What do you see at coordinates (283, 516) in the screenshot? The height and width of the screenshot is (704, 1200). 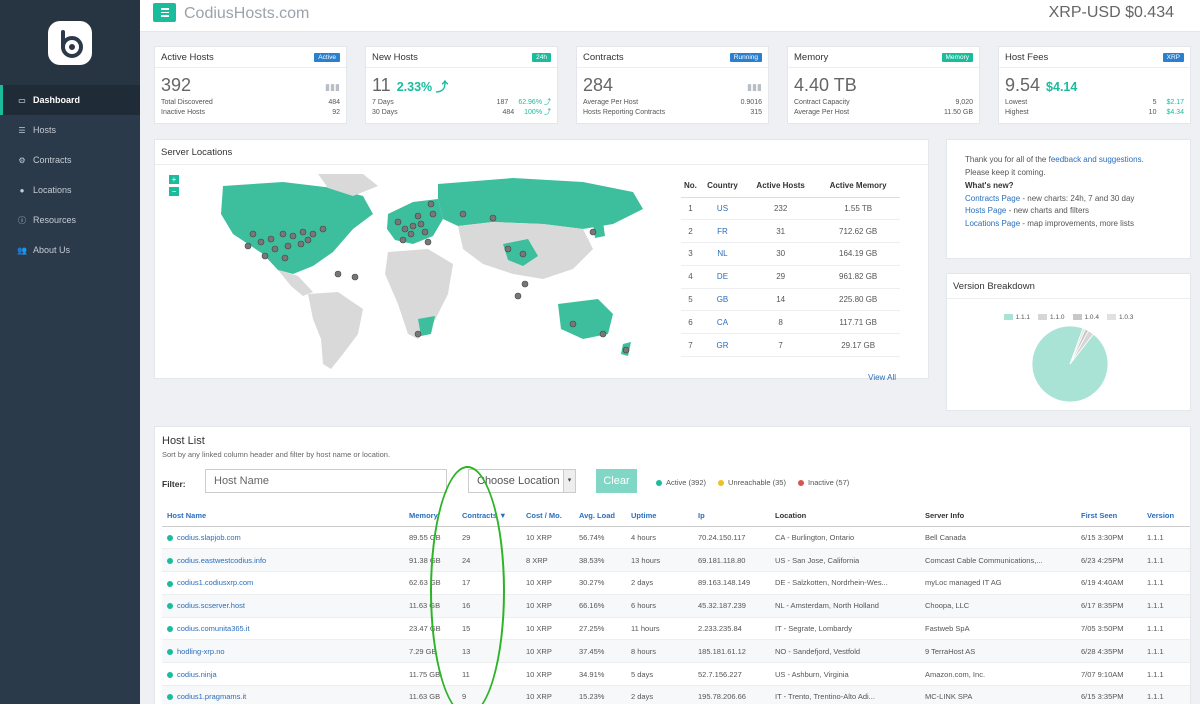 I see `column-header: Host Name` at bounding box center [283, 516].